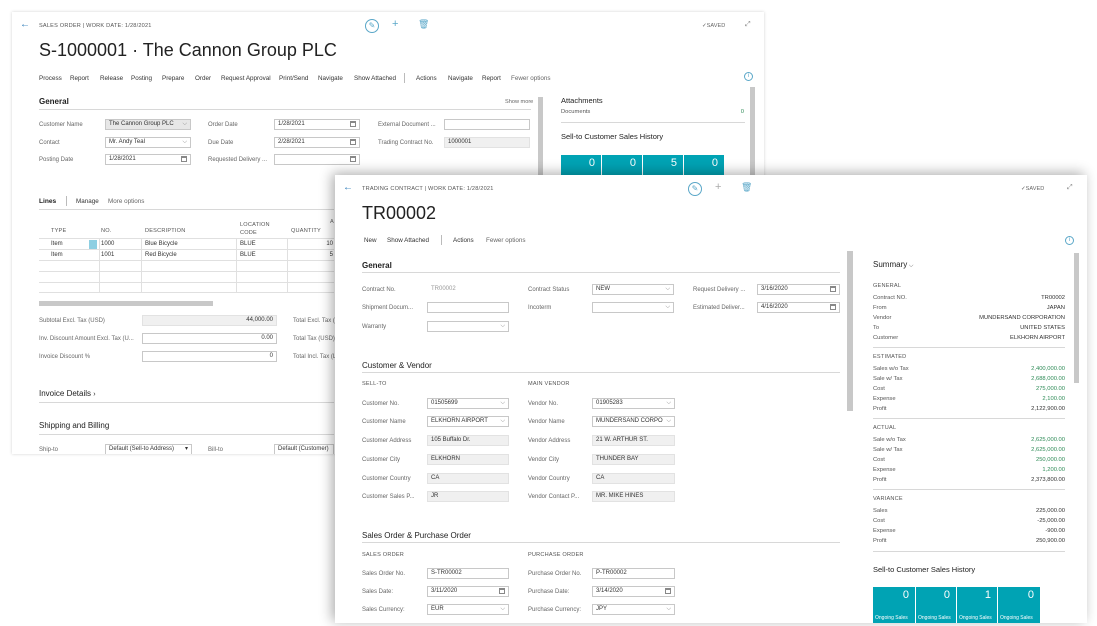  I want to click on vendor-no-field: 01905283 ⌵, so click(633, 403).